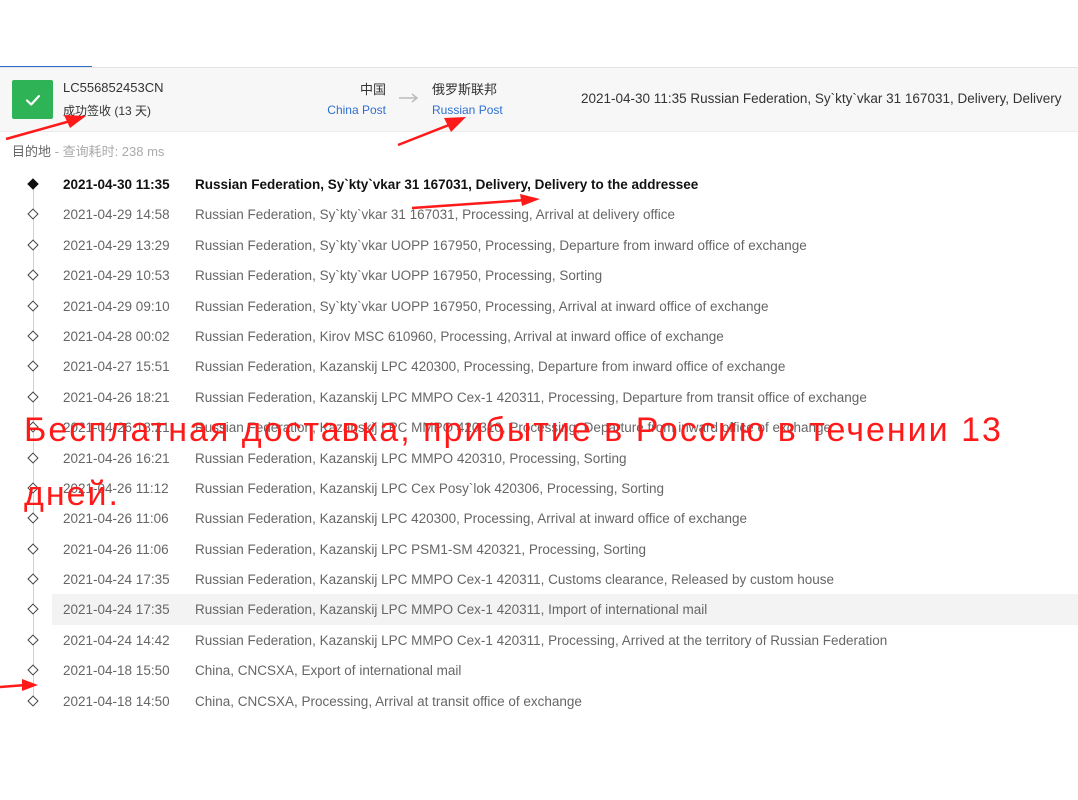  Describe the element at coordinates (32, 151) in the screenshot. I see `meta-label: 目的地` at that location.